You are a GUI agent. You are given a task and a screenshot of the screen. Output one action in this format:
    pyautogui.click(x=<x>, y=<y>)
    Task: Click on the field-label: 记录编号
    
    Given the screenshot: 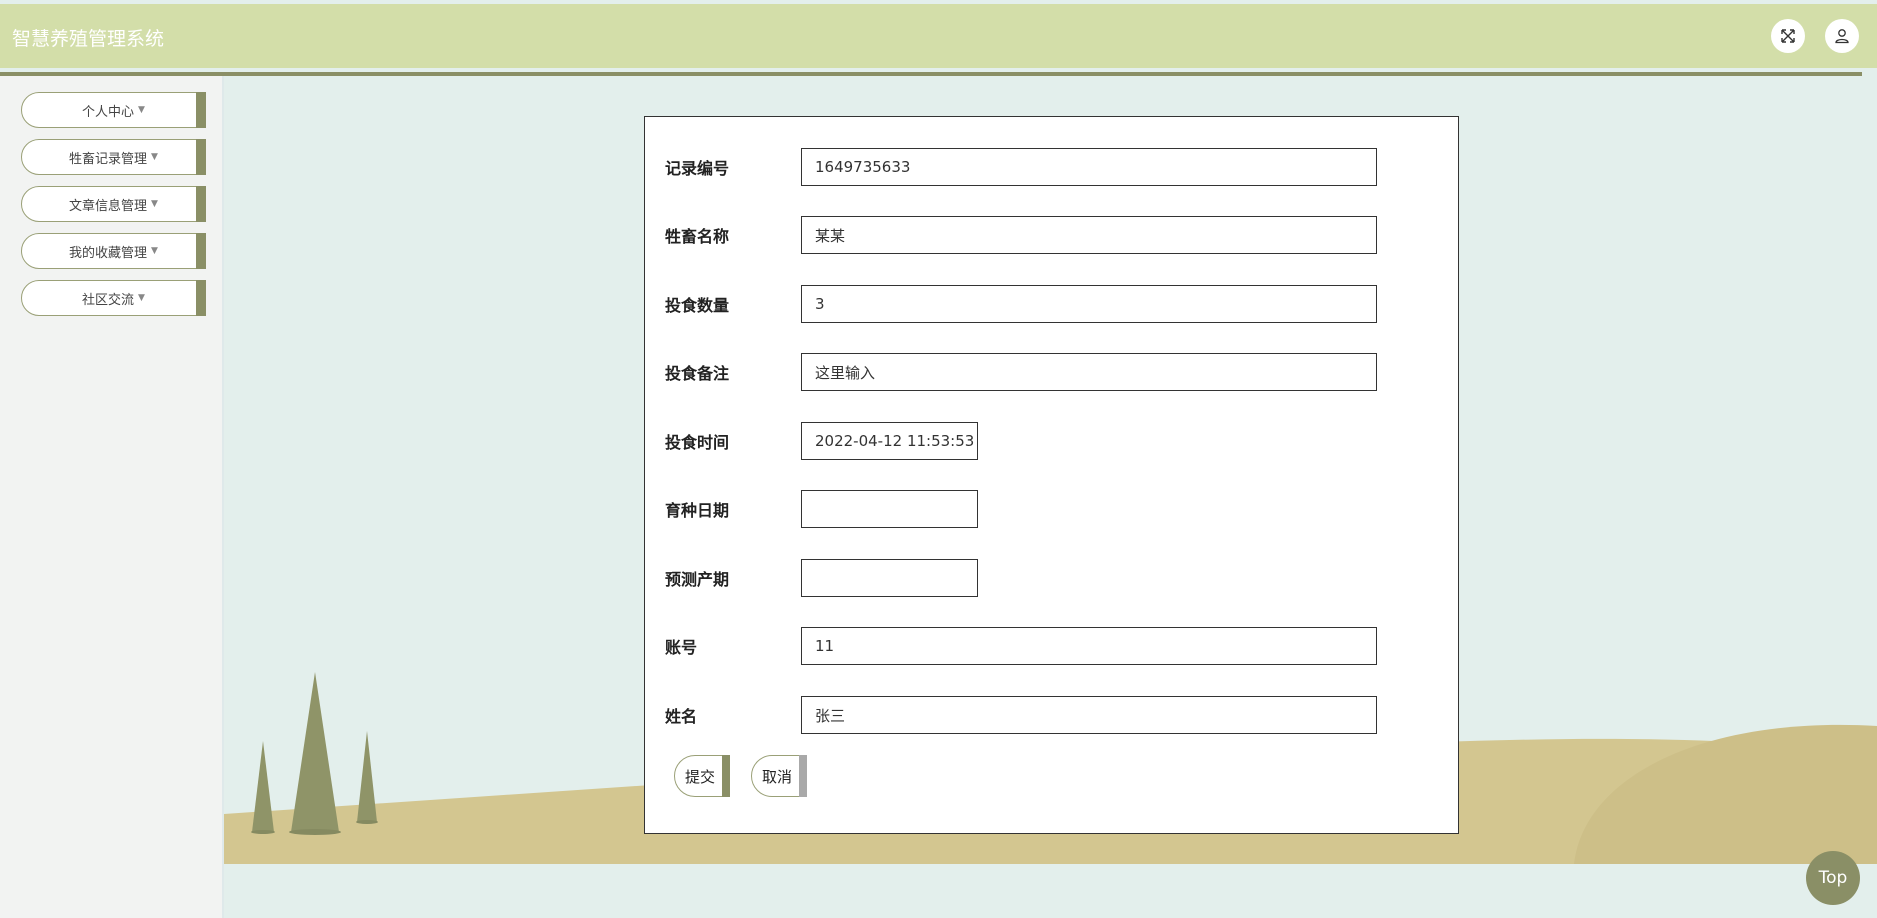 What is the action you would take?
    pyautogui.click(x=697, y=168)
    